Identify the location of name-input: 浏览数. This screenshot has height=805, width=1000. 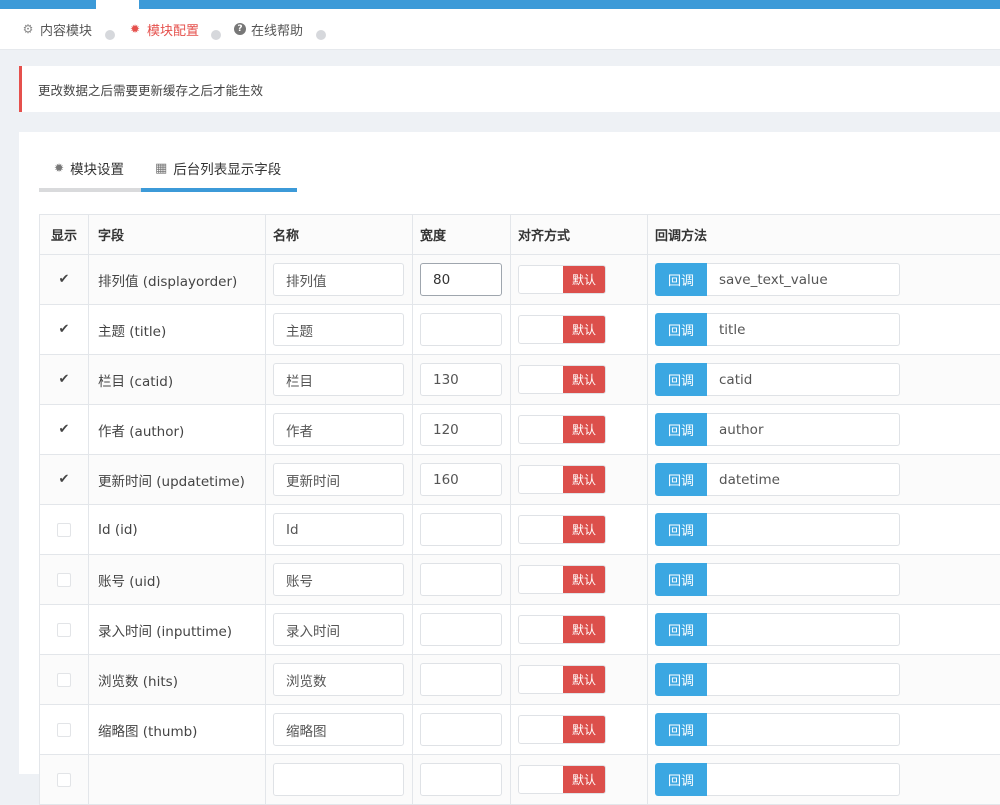
(338, 679).